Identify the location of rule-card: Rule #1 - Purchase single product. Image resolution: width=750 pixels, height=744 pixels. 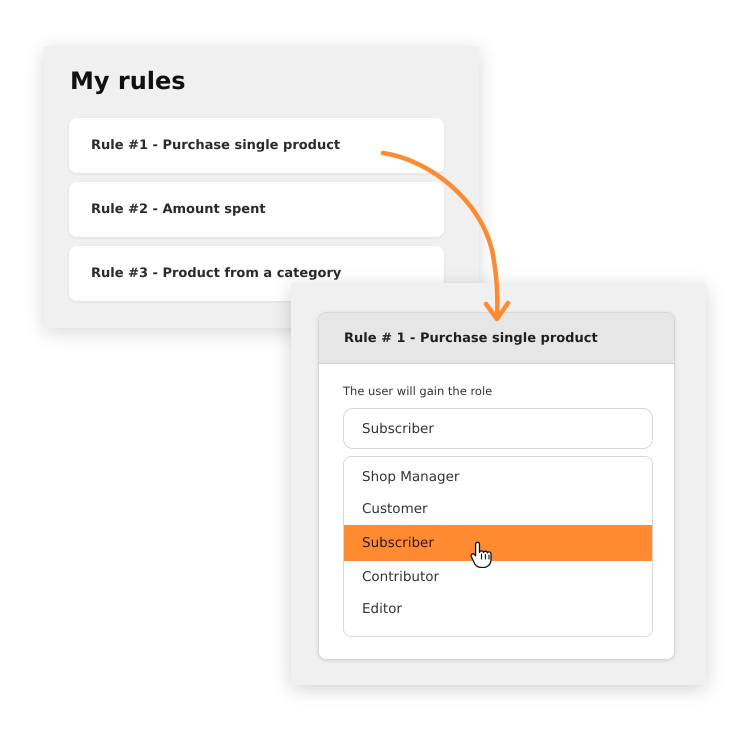
(256, 145).